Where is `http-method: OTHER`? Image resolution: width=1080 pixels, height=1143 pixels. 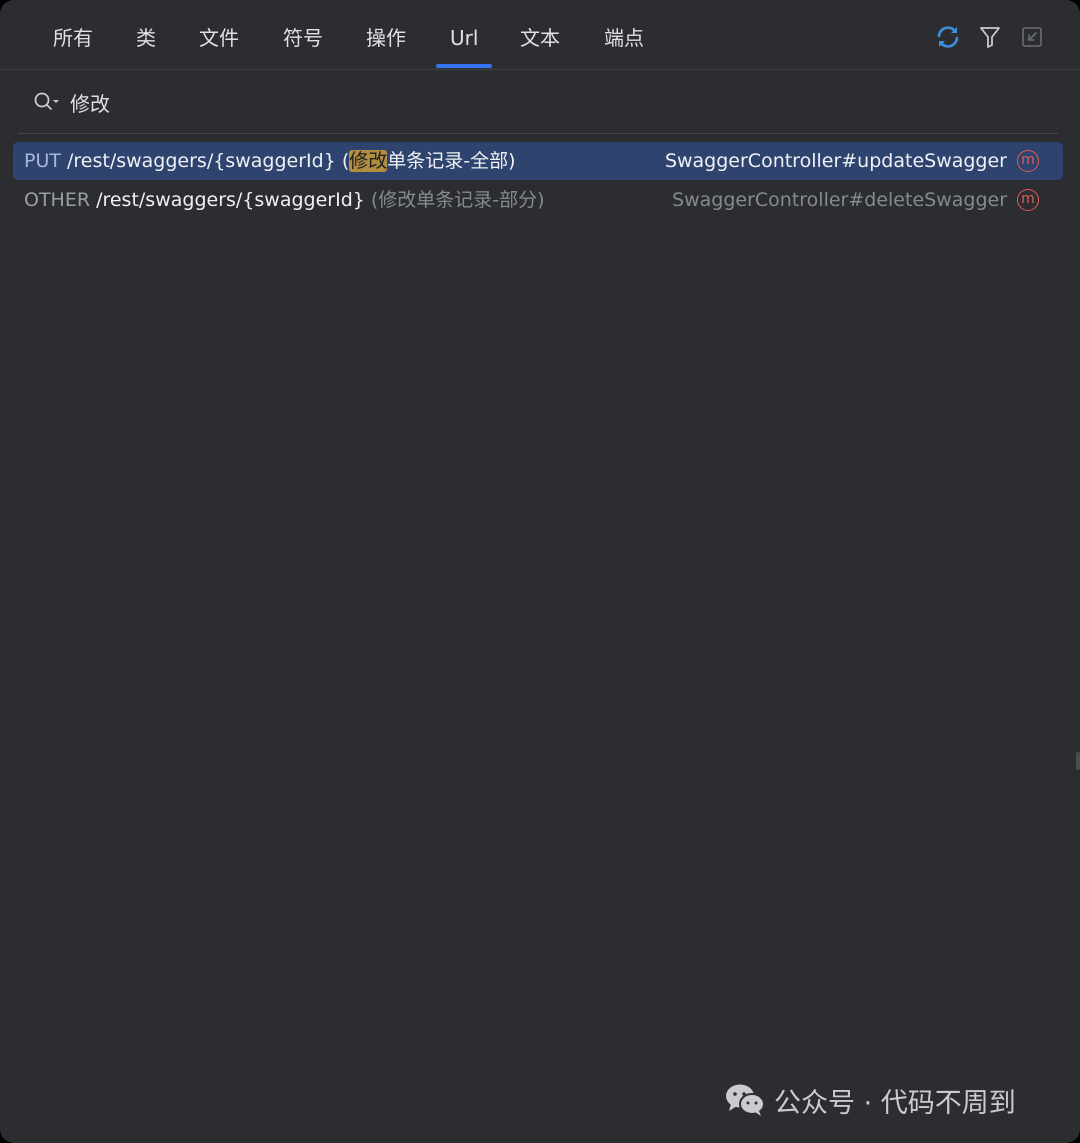
http-method: OTHER is located at coordinates (57, 200).